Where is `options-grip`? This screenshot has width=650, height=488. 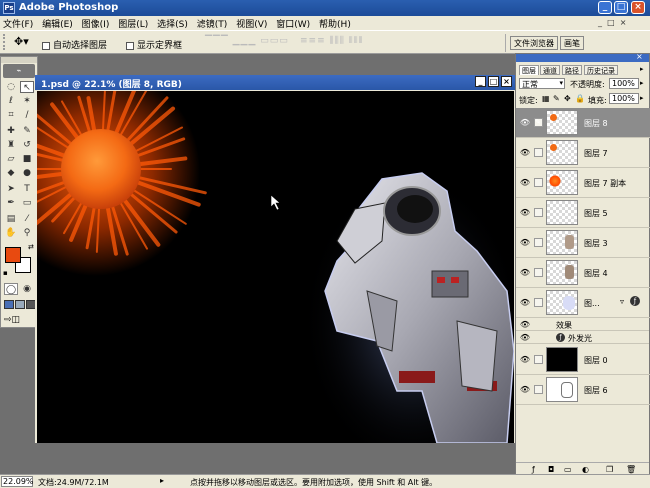 options-grip is located at coordinates (7, 42).